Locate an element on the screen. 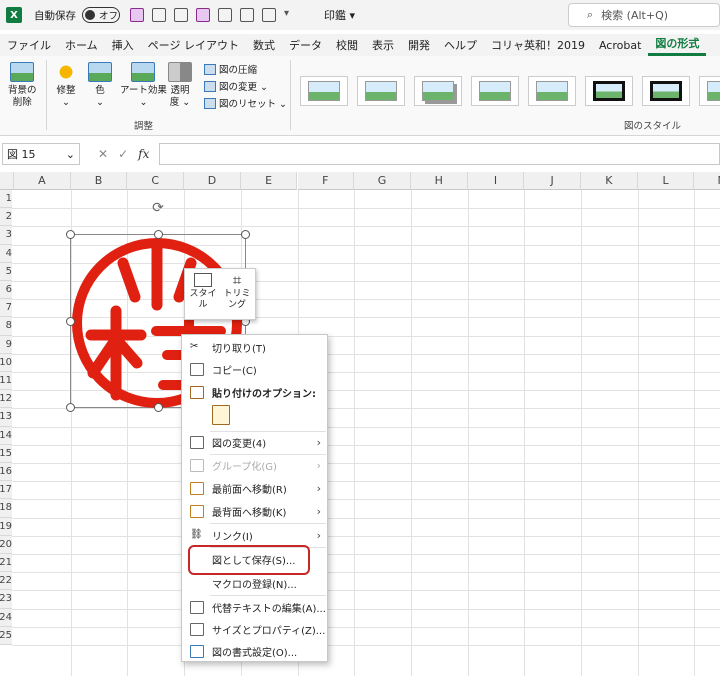 Image resolution: width=720 pixels, height=676 pixels. corrections-button: 修整 ⌄ is located at coordinates (66, 85).